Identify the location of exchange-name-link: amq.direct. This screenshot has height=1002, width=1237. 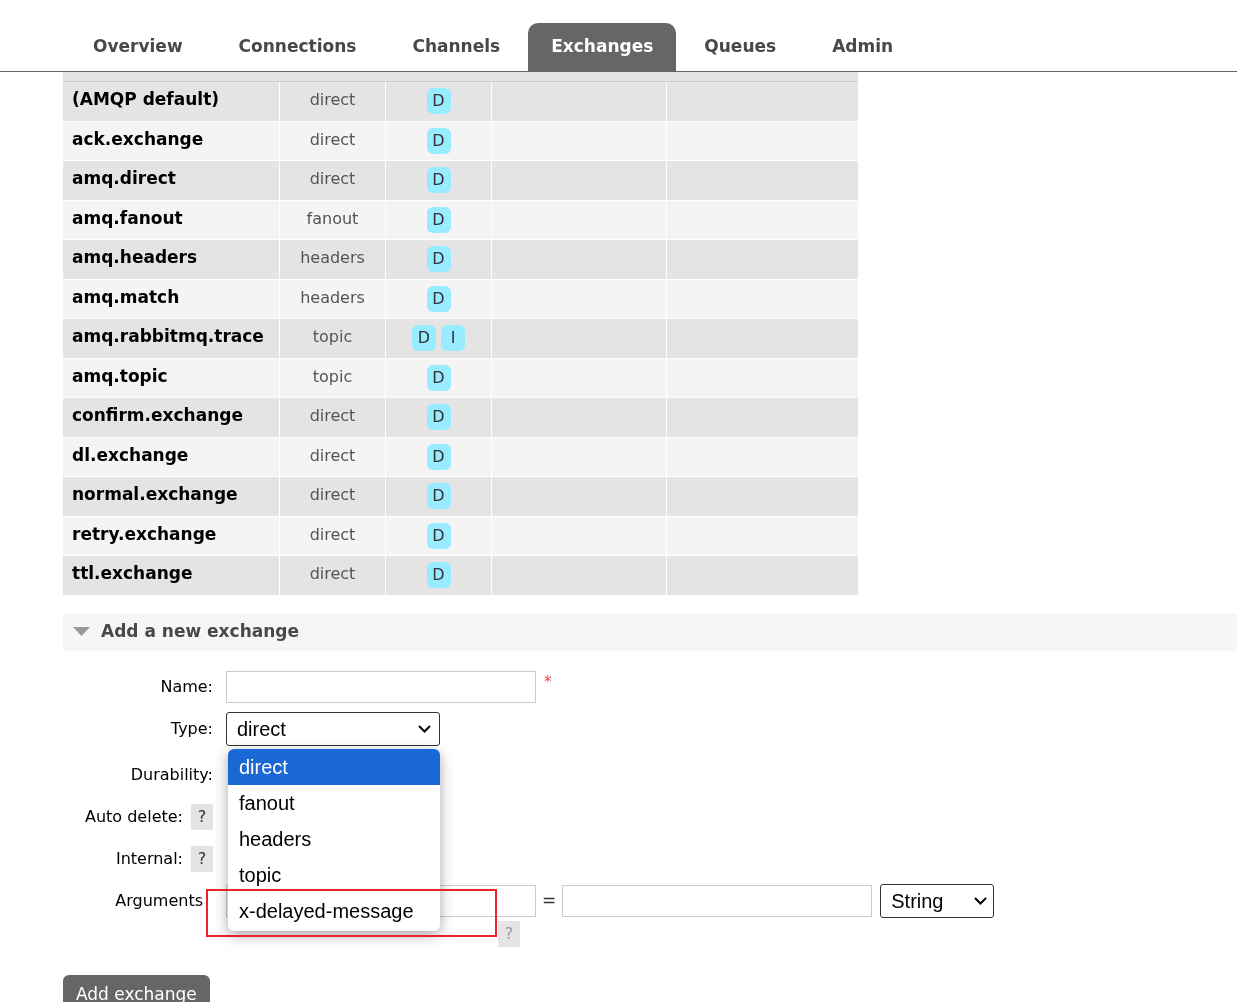
(124, 178).